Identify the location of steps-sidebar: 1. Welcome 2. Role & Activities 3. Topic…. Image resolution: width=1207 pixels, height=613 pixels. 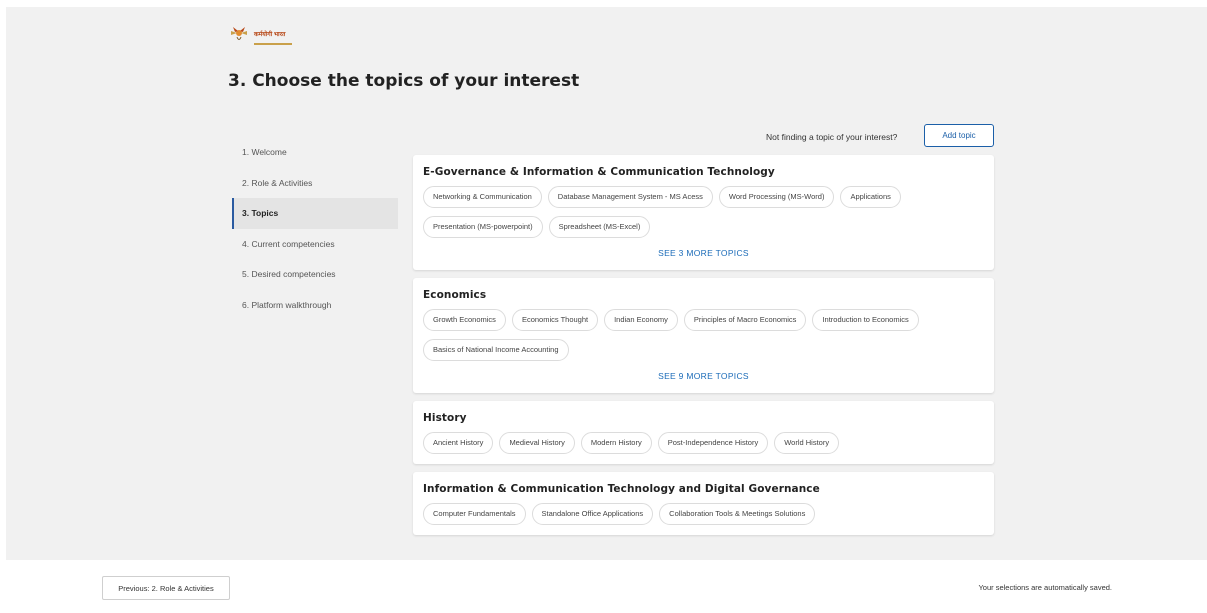
(315, 228).